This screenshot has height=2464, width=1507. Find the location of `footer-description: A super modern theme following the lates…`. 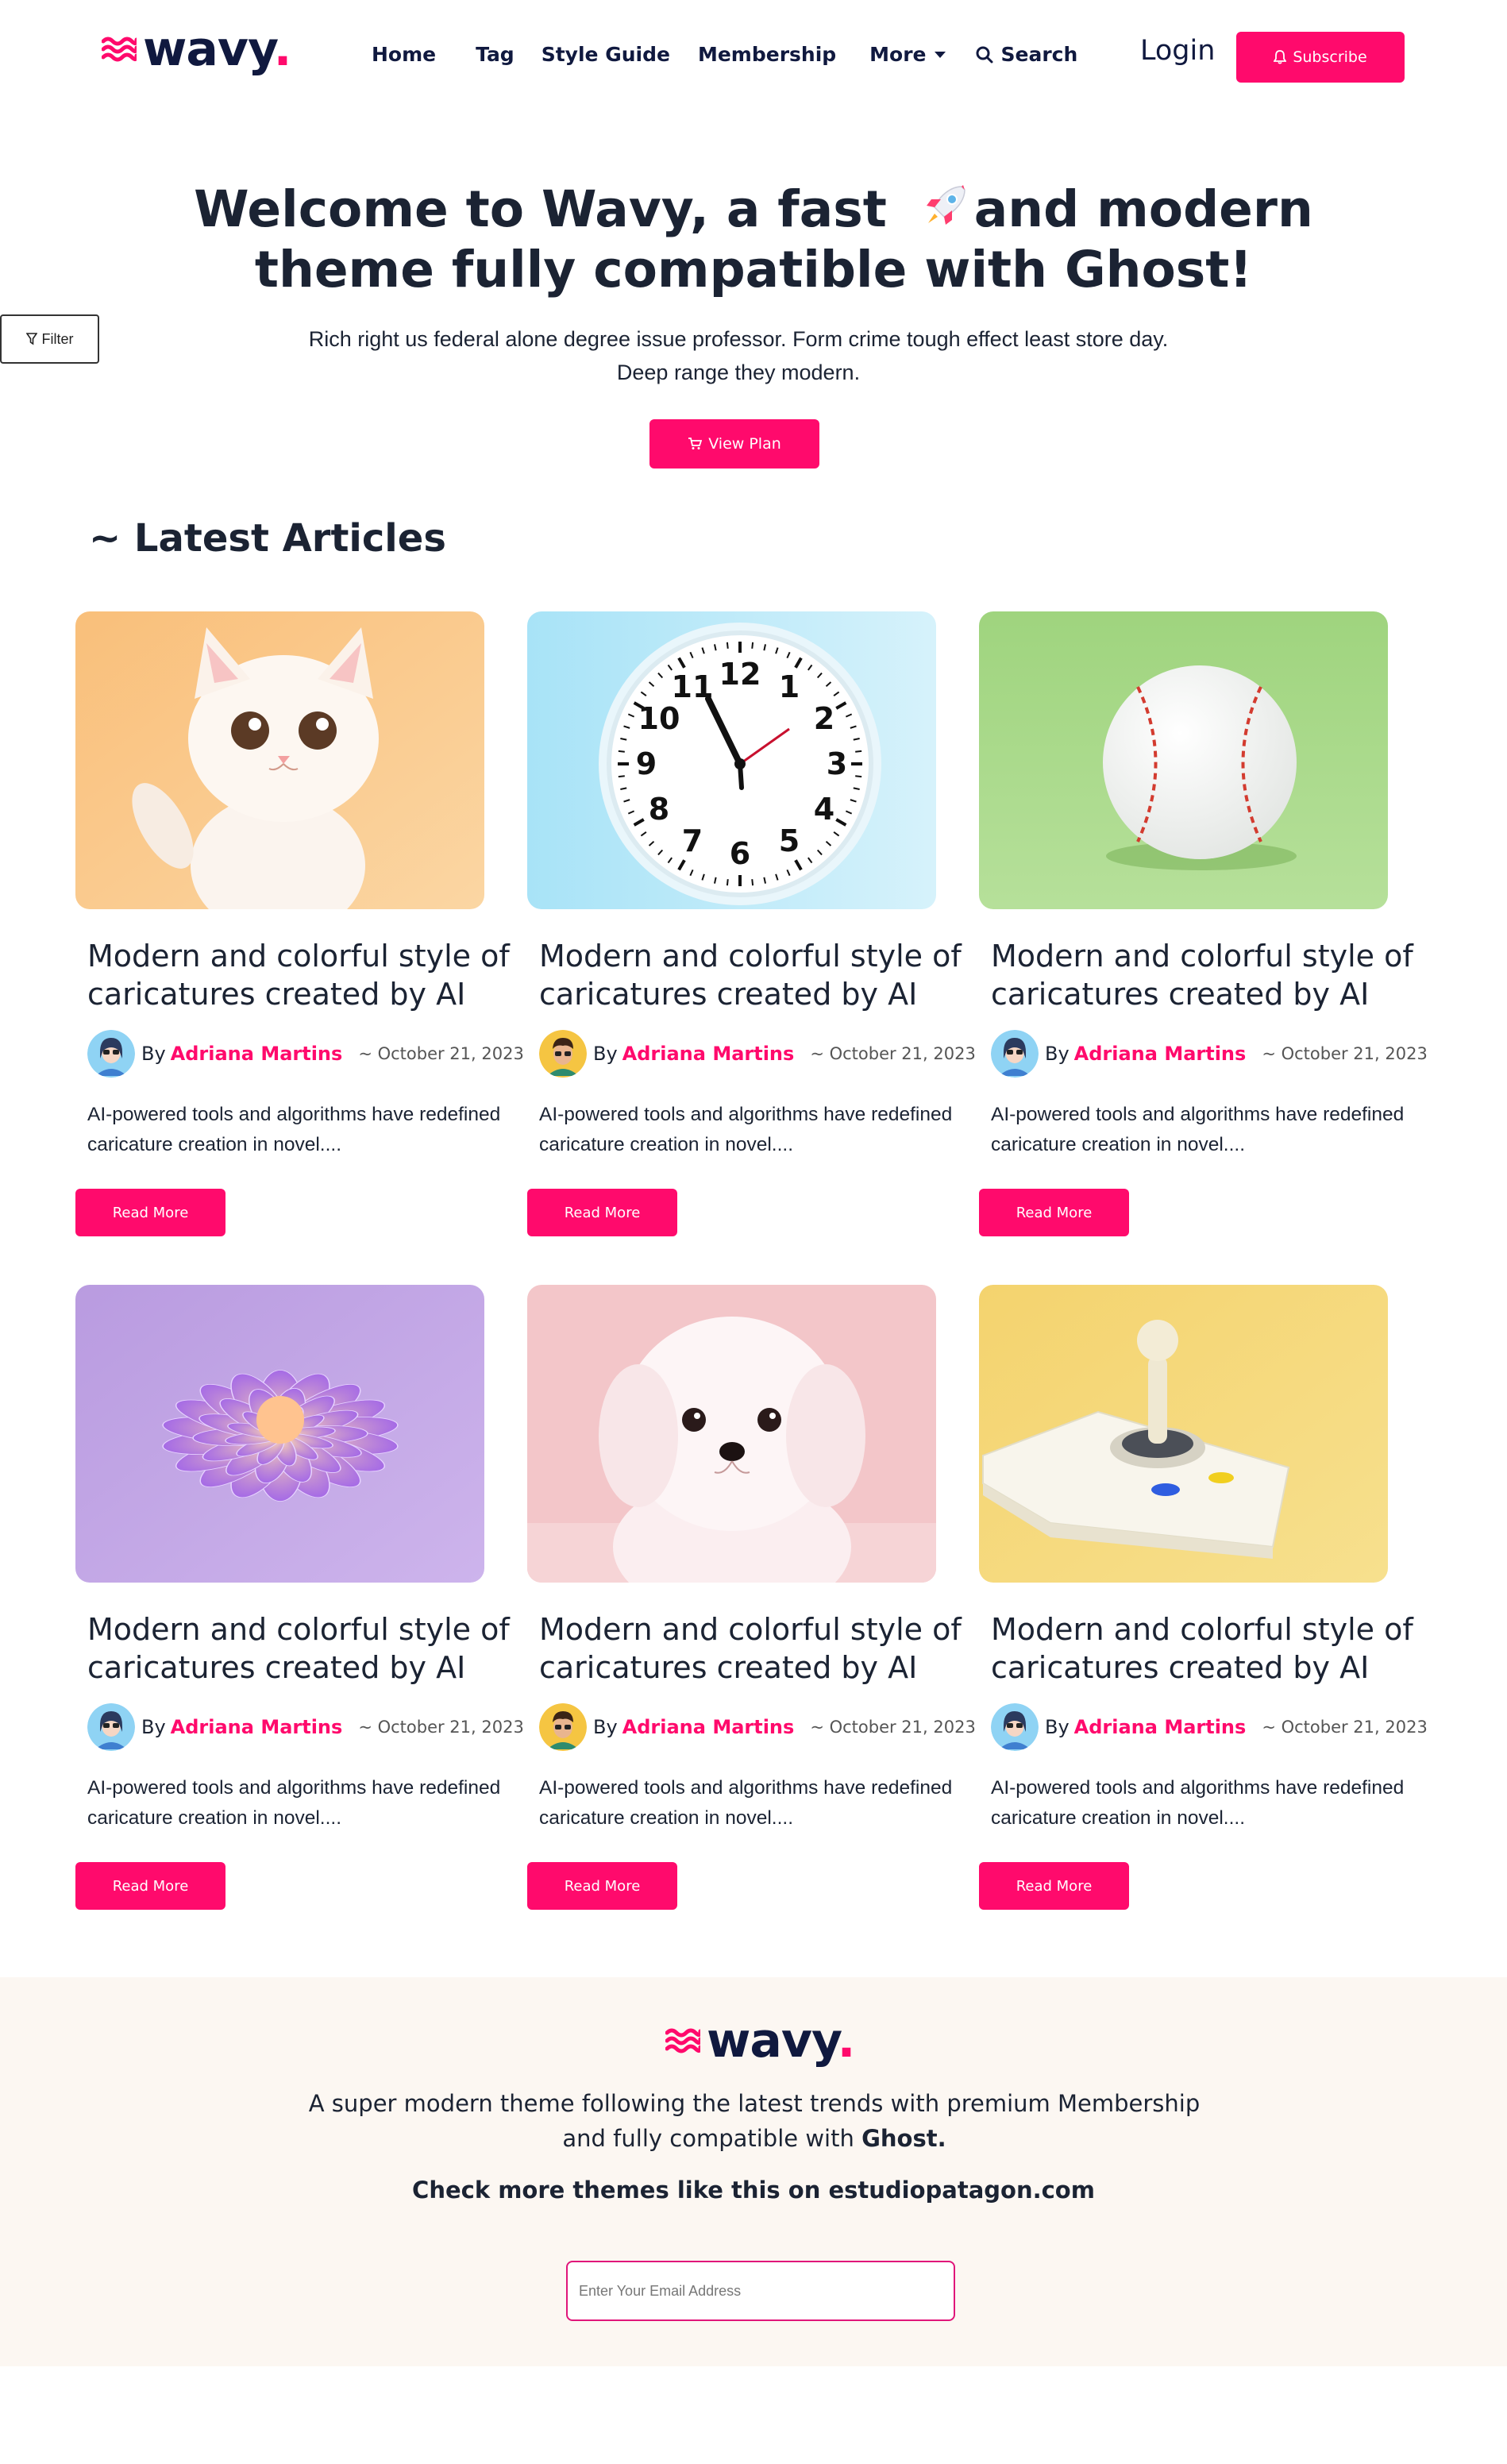

footer-description: A super modern theme following the lates… is located at coordinates (755, 2121).